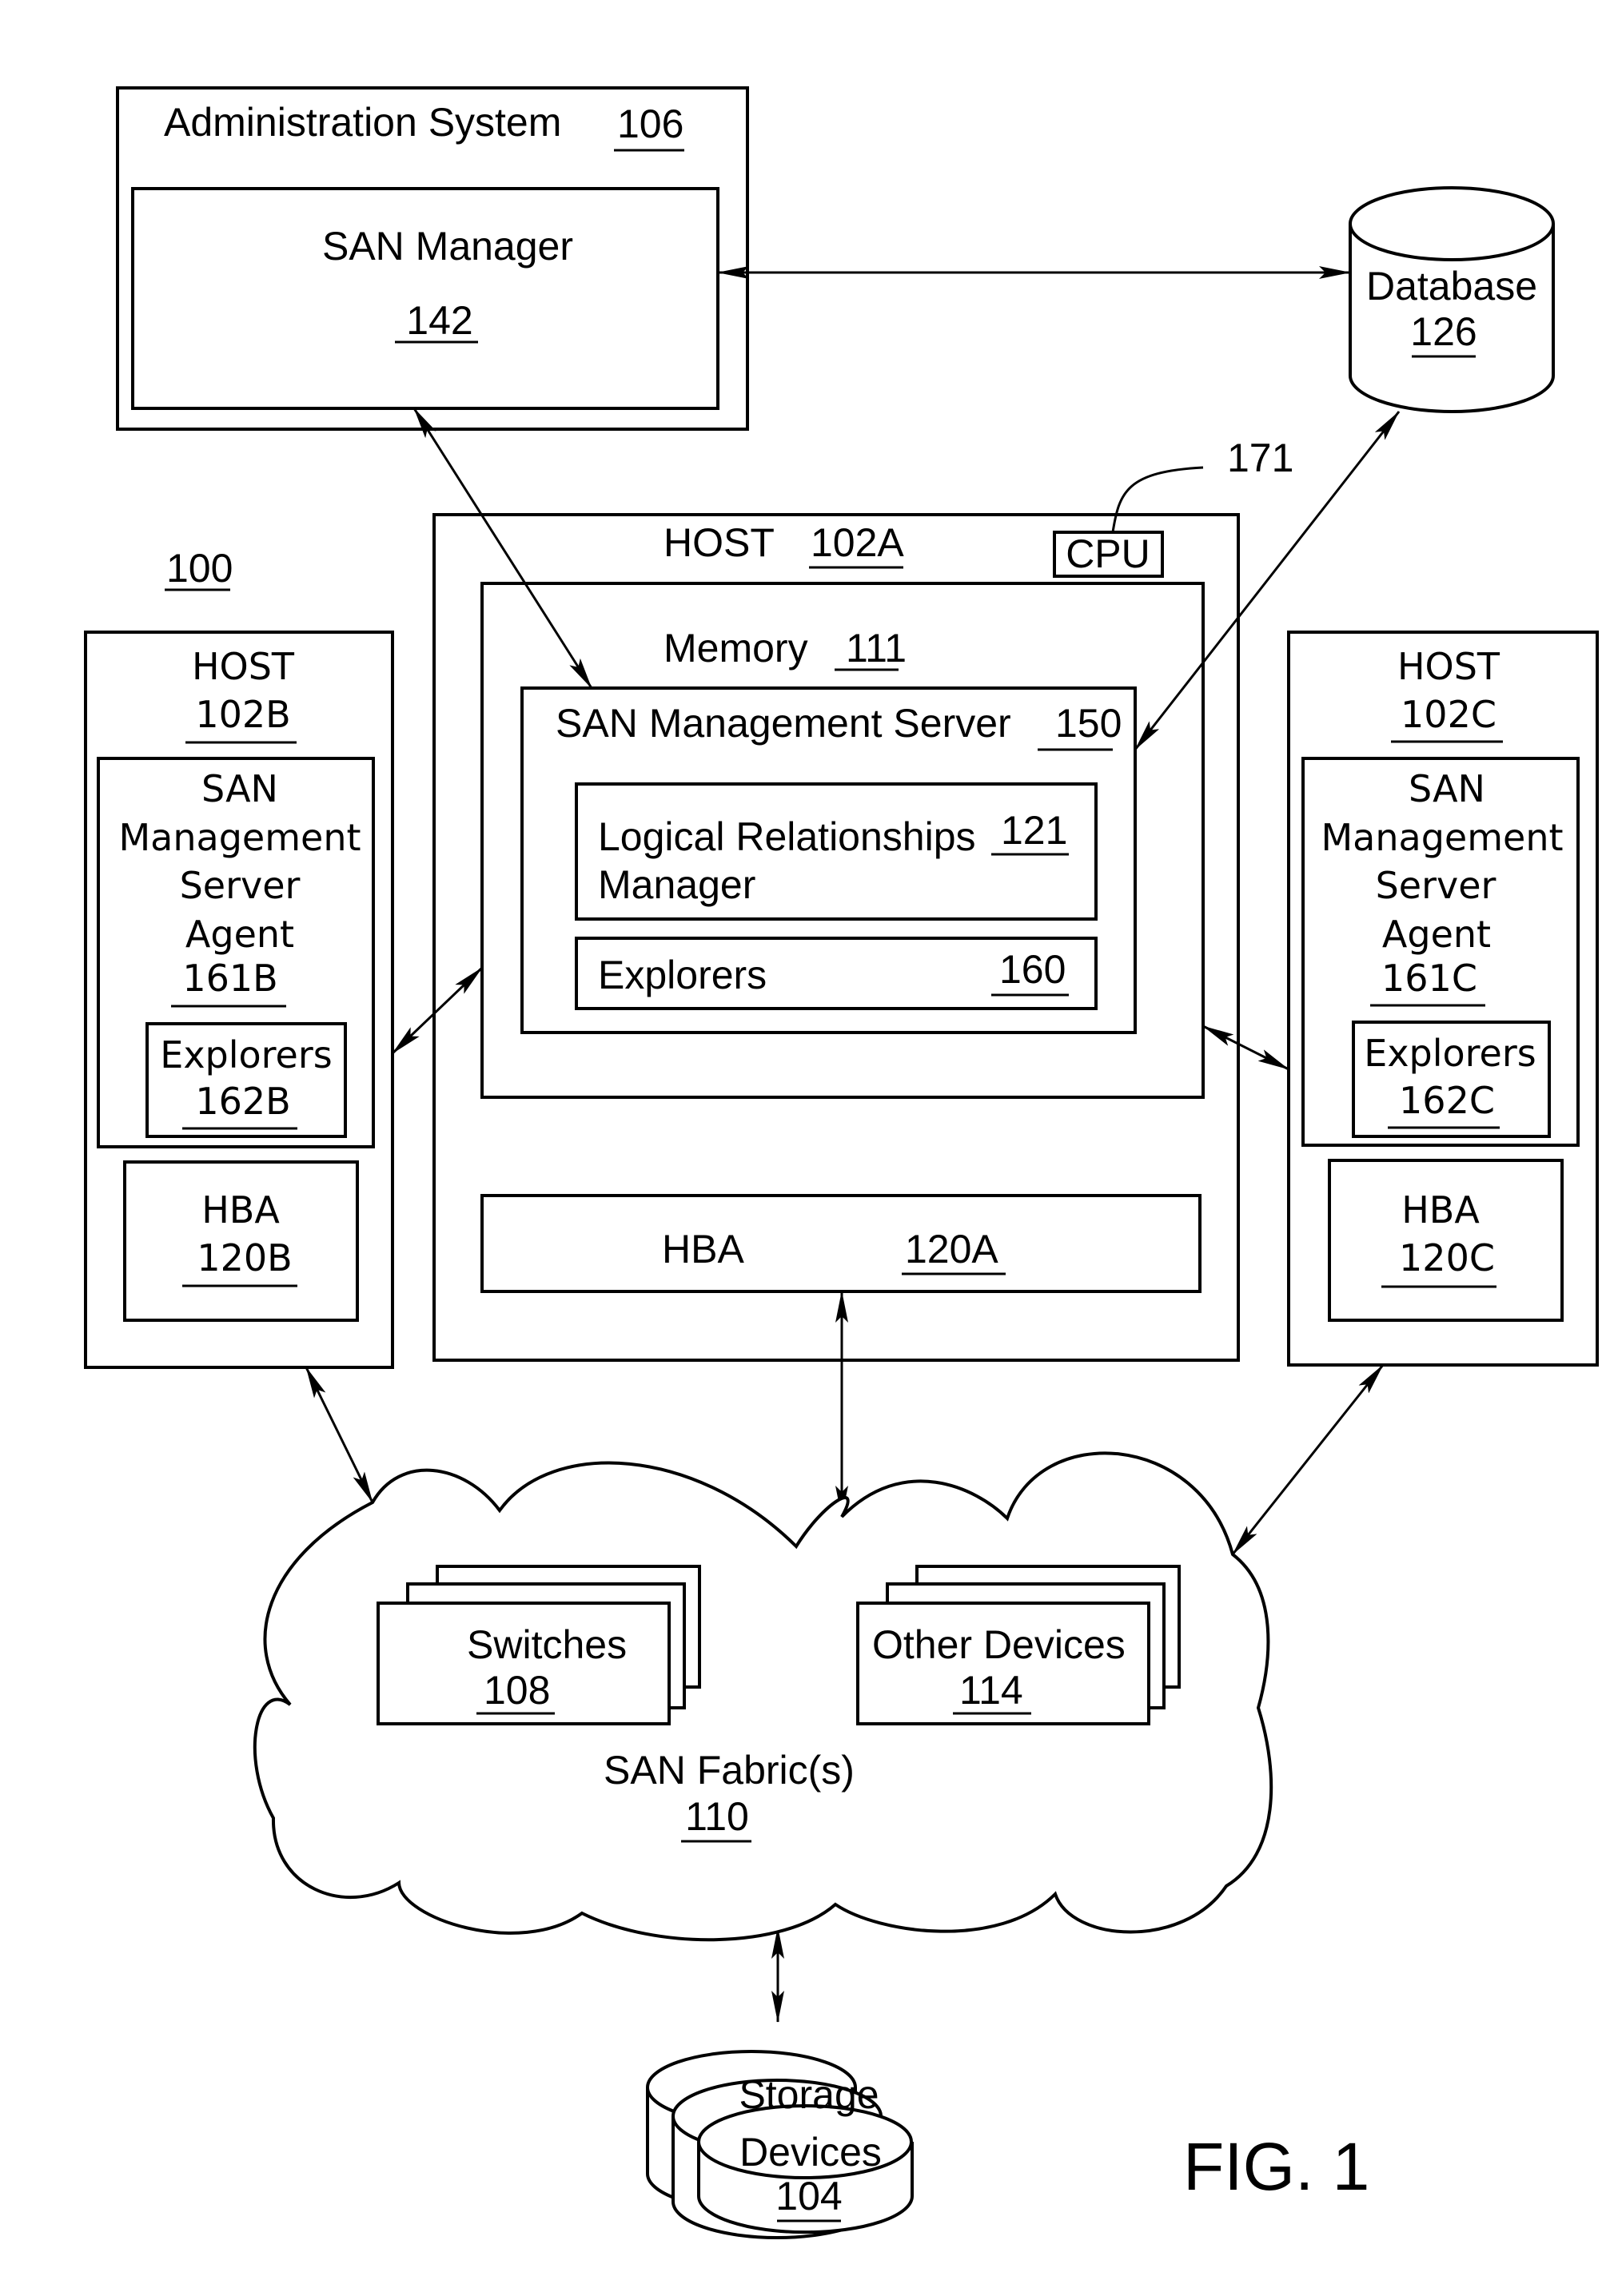  I want to click on storage-devices: Storage Devices 104, so click(780, 2144).